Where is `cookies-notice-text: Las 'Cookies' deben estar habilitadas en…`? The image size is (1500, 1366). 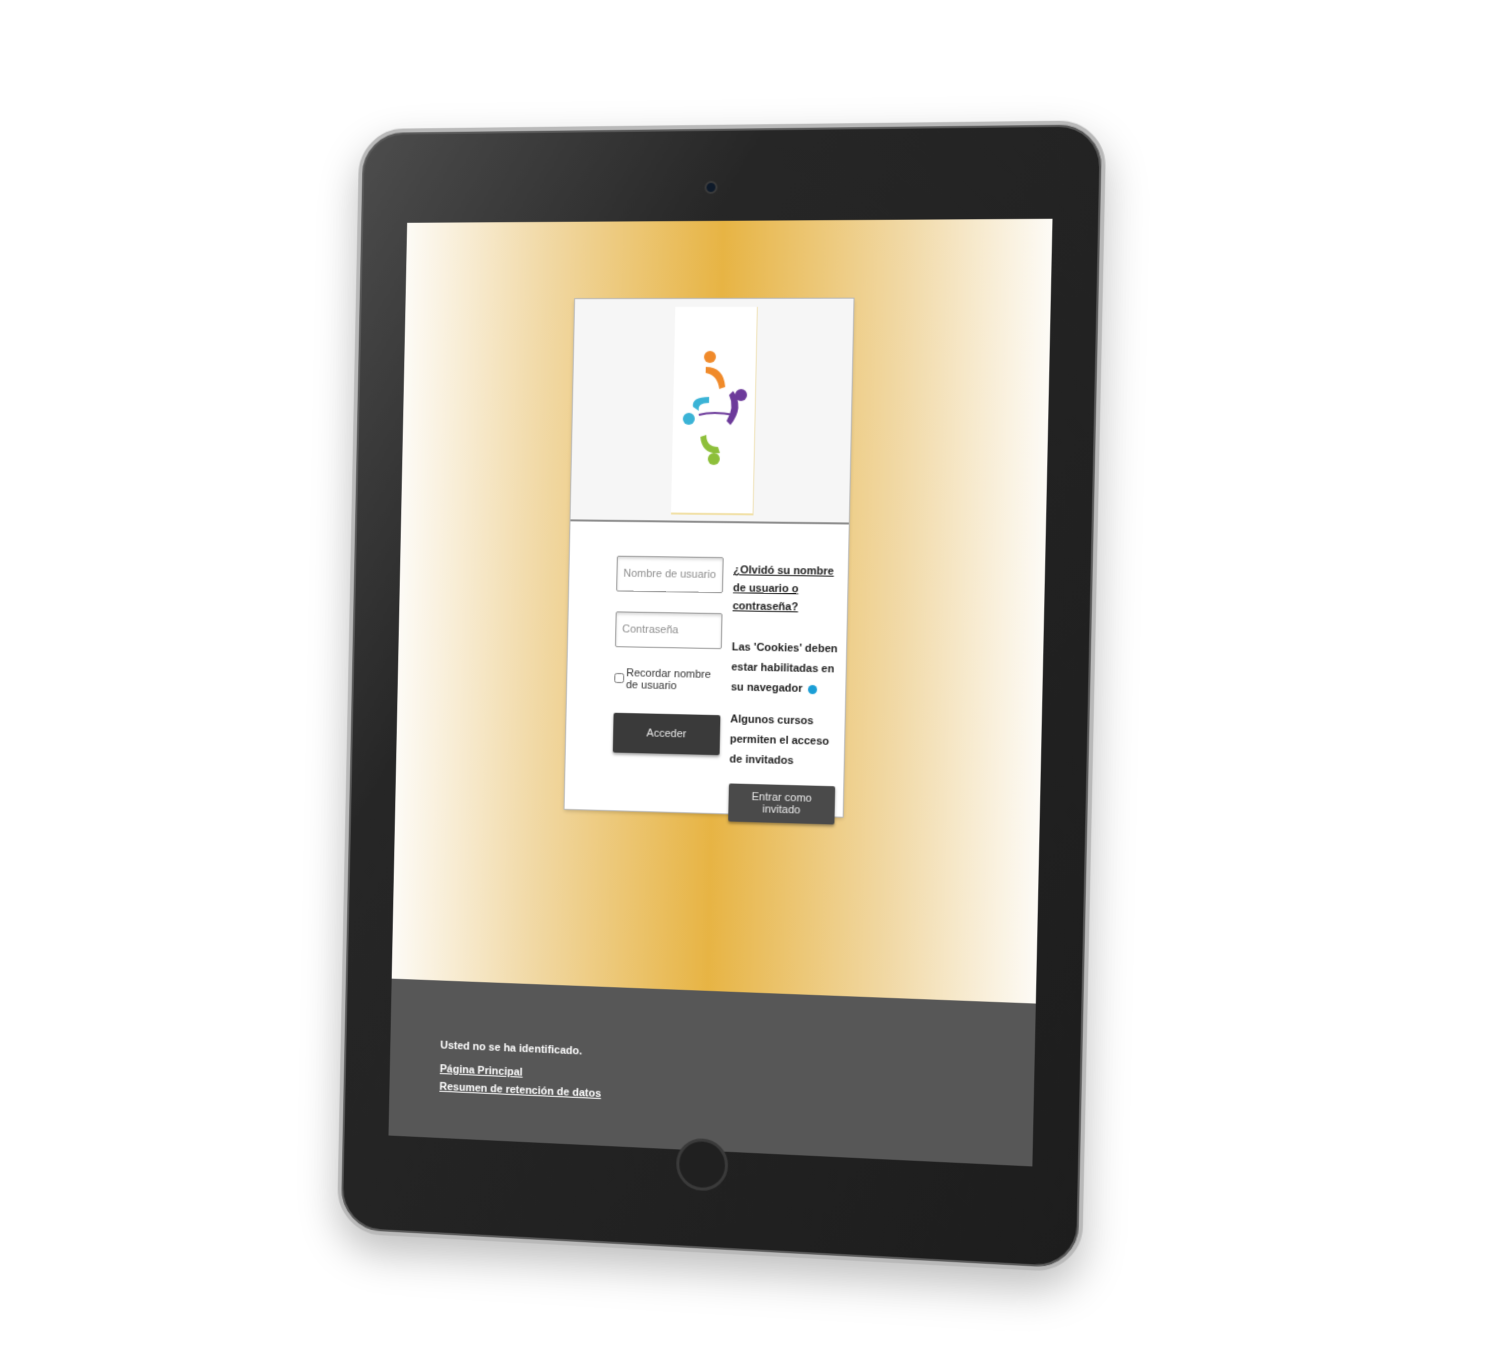
cookies-notice-text: Las 'Cookies' deben estar habilitadas en… is located at coordinates (784, 668).